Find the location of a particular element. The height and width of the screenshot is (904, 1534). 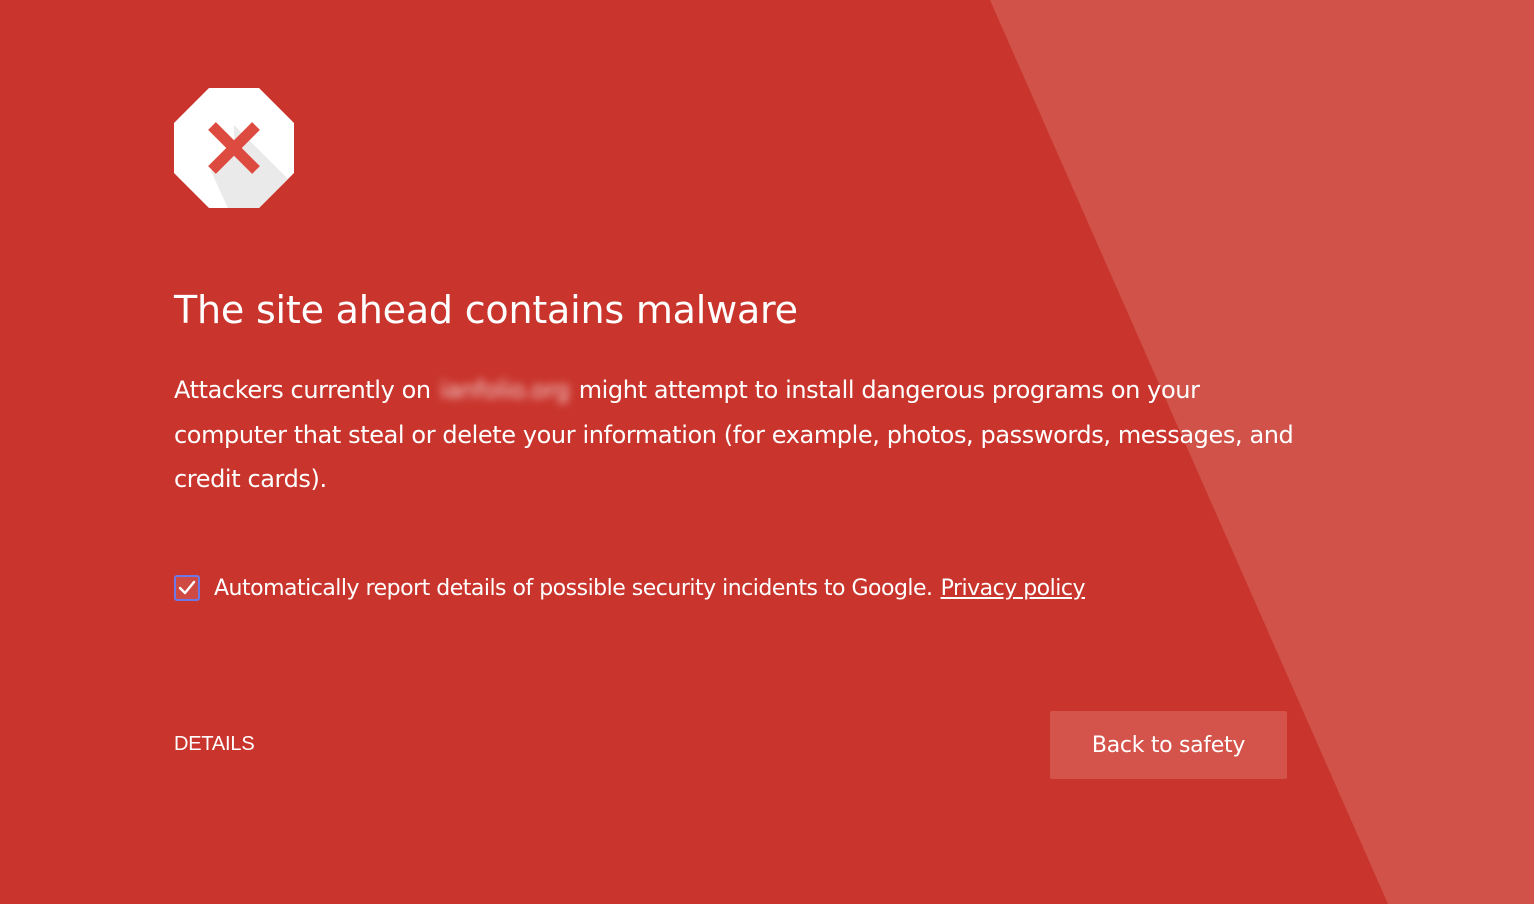

details-button: DETAILS is located at coordinates (214, 744).